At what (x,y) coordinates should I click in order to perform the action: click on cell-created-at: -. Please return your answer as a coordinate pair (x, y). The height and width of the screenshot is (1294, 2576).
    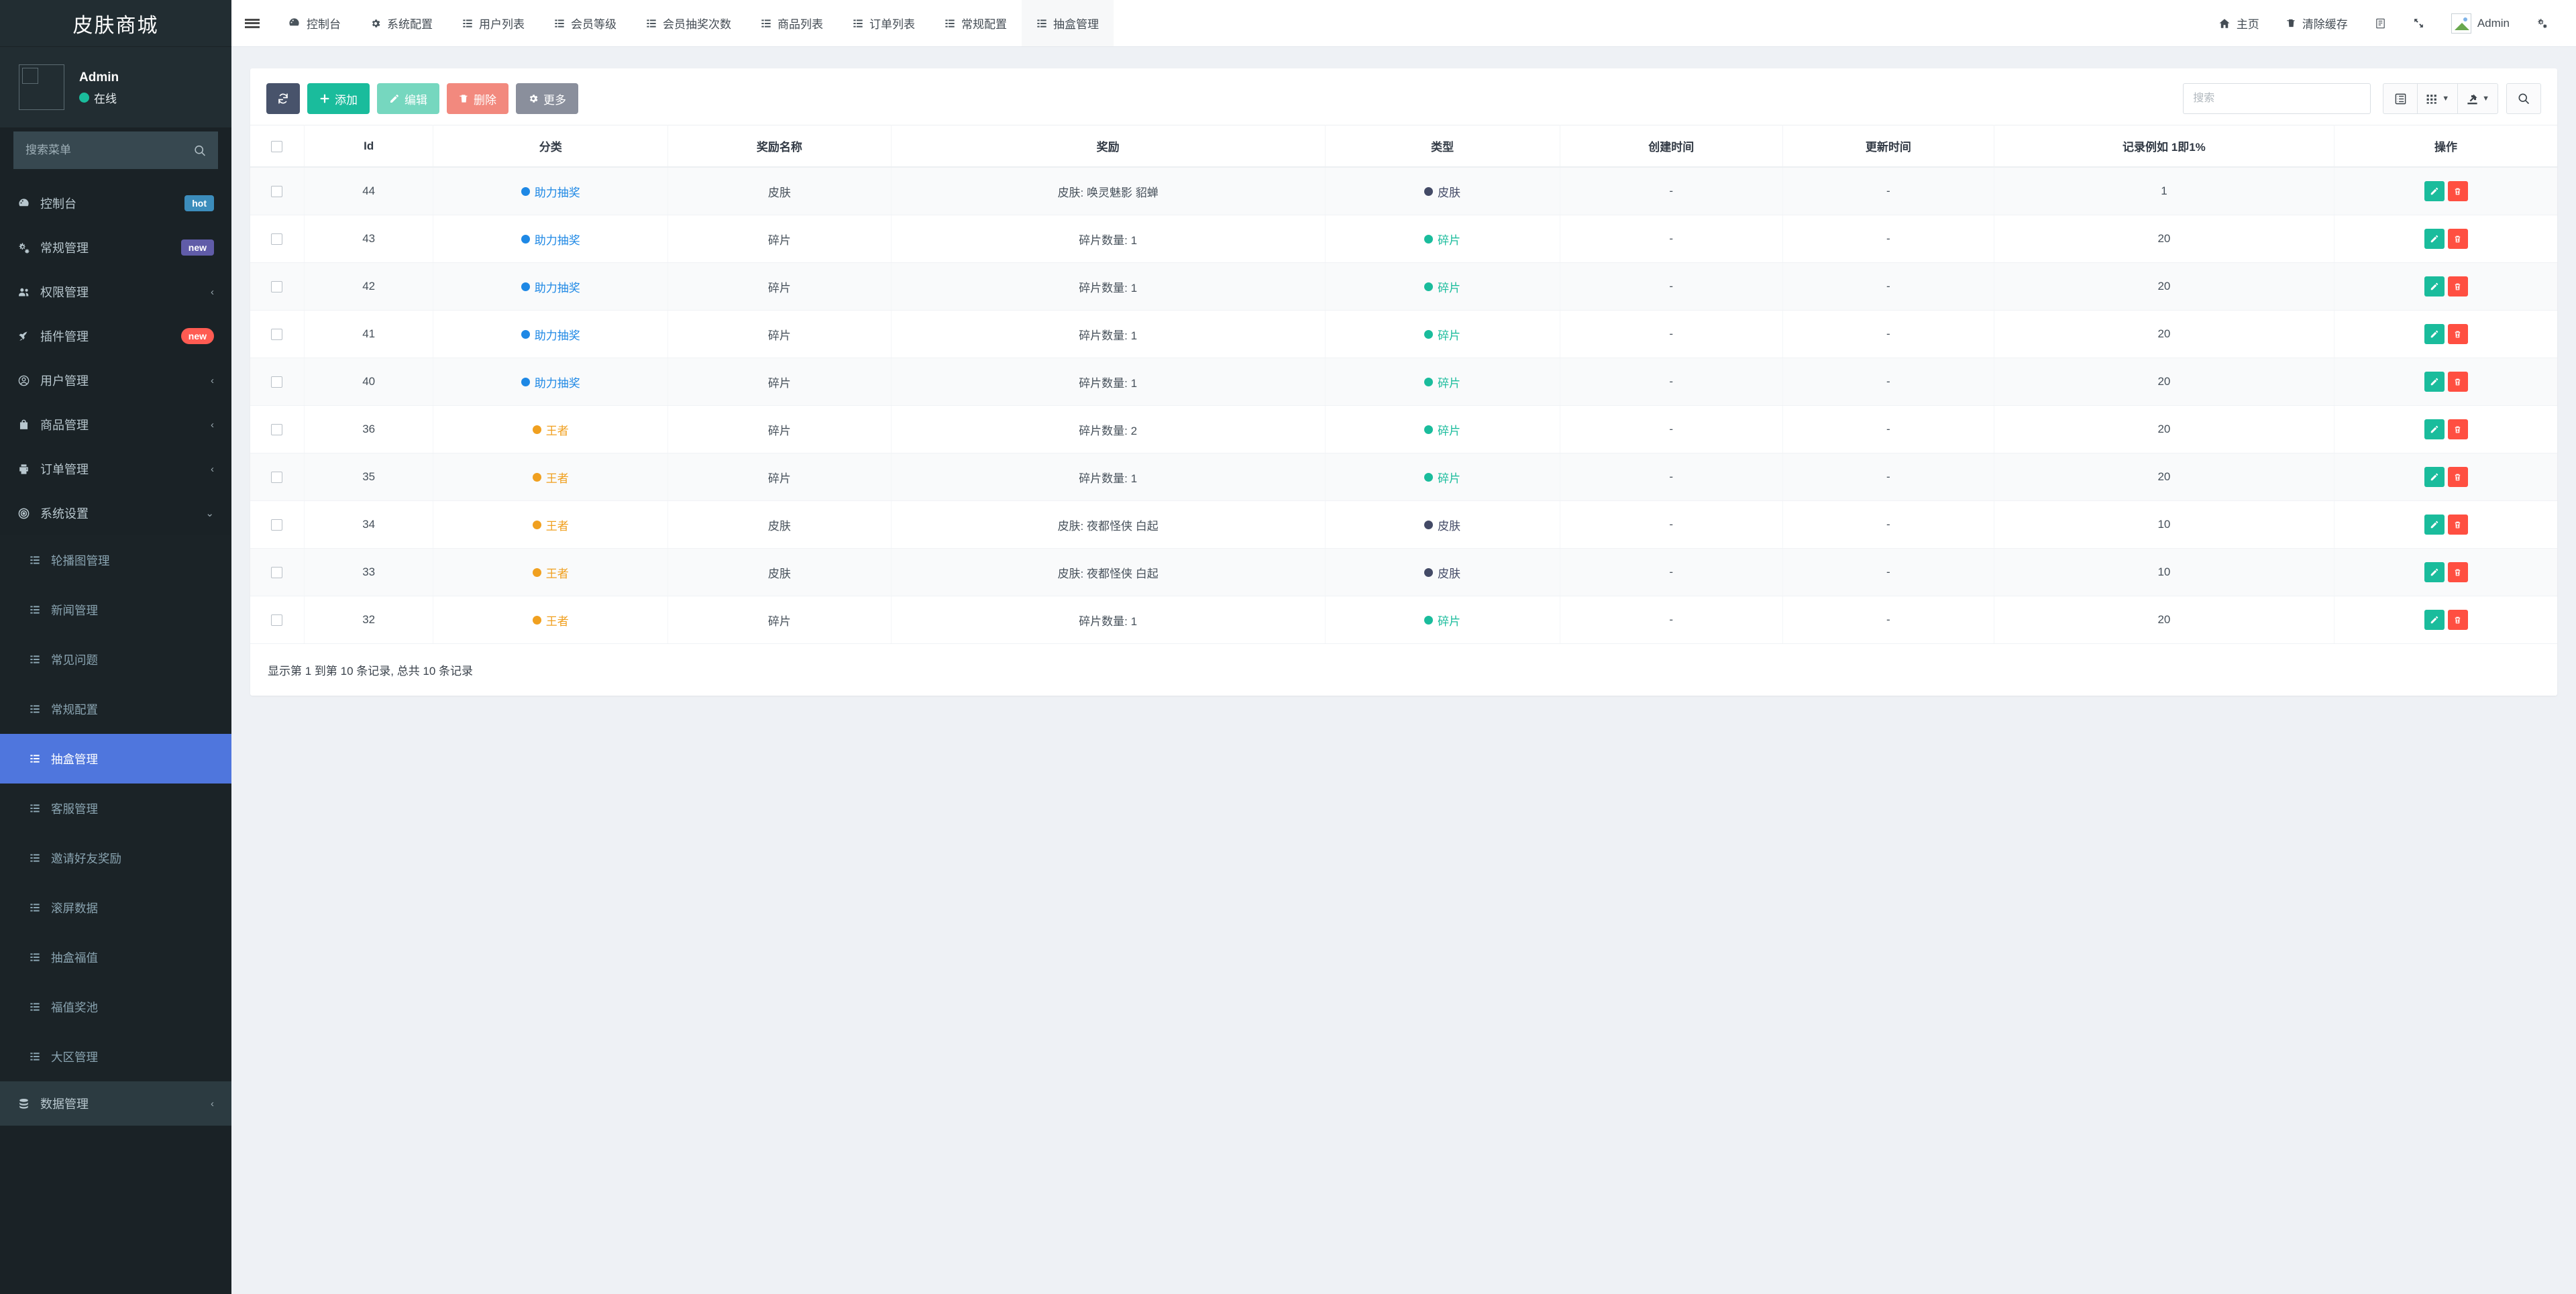
    Looking at the image, I should click on (1671, 477).